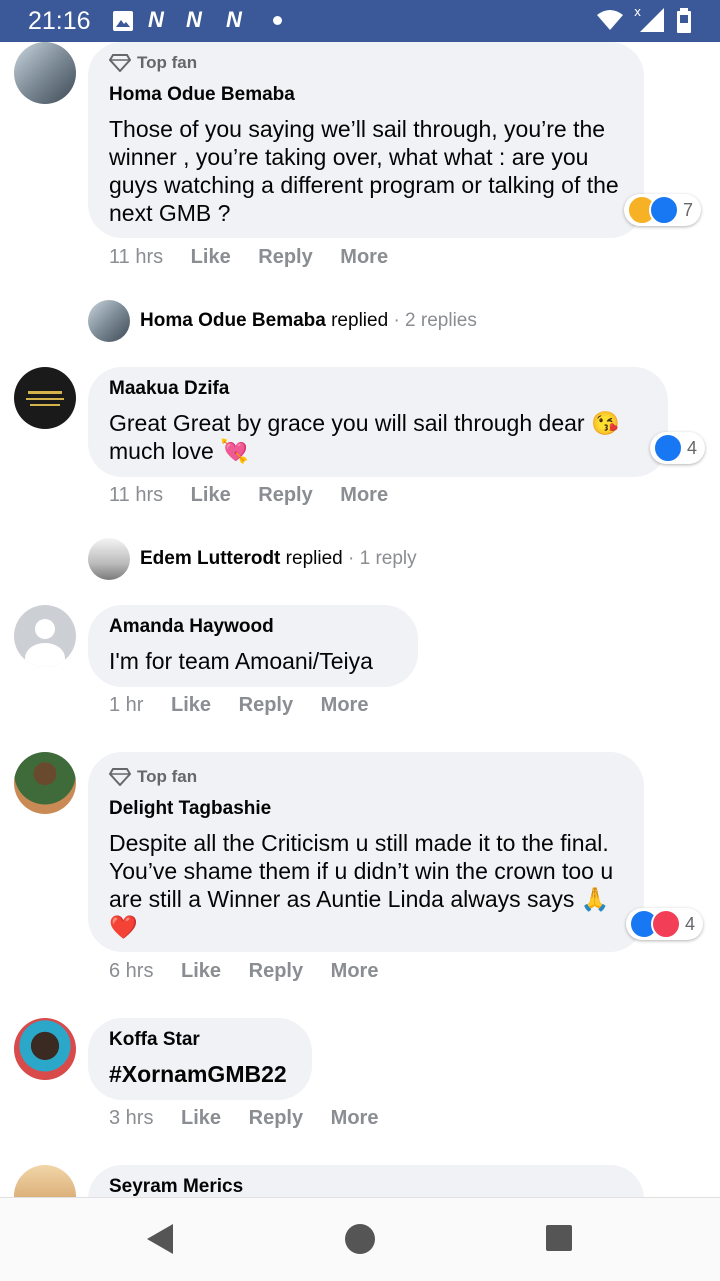  I want to click on comment-text: I'm for team Amoani/Teiya, so click(241, 661).